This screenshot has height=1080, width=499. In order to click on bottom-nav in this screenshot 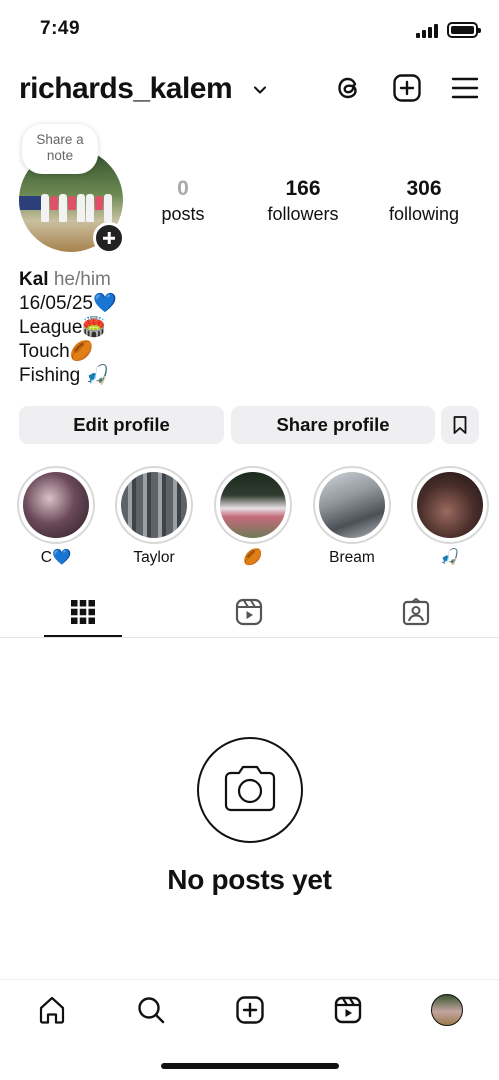, I will do `click(249, 1009)`.